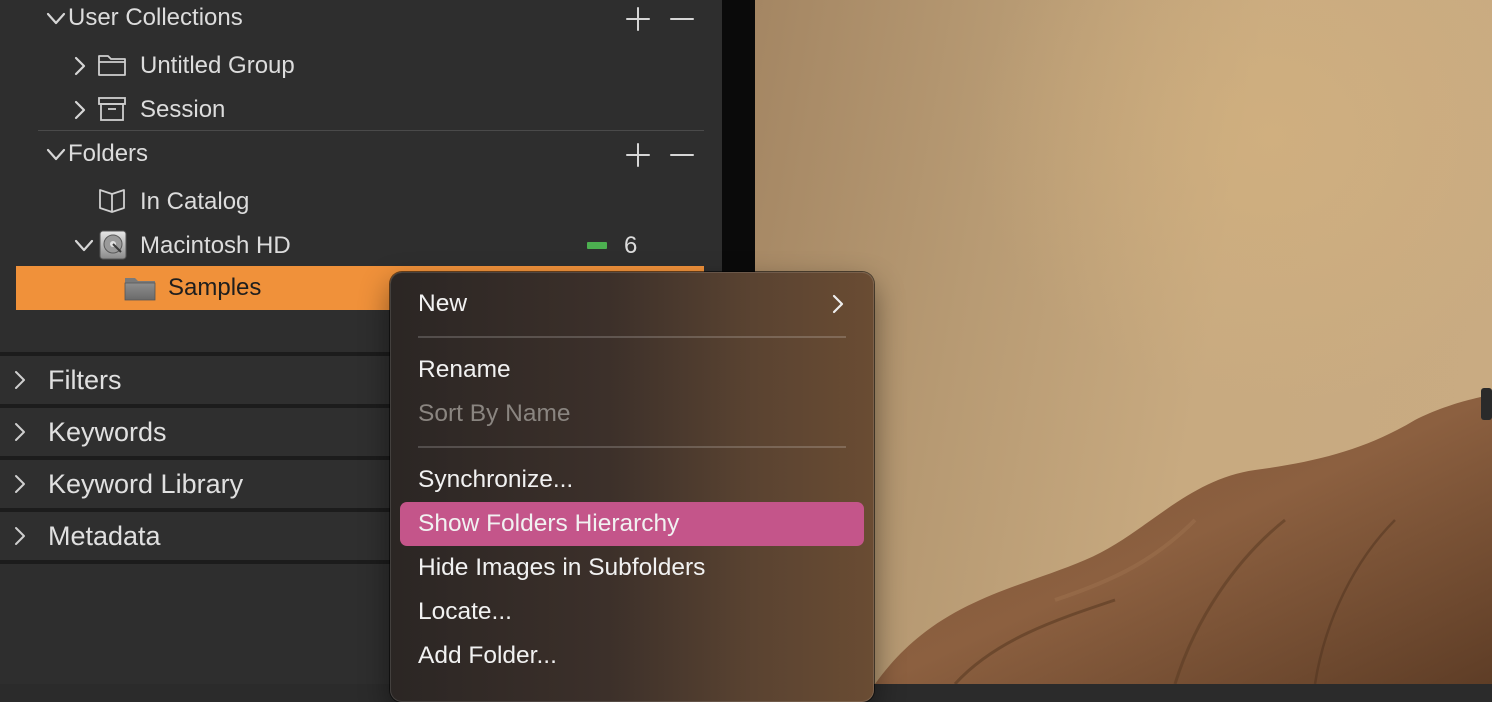 The height and width of the screenshot is (702, 1492). Describe the element at coordinates (632, 414) in the screenshot. I see `menu-item-sort-by-name: Sort By Name` at that location.